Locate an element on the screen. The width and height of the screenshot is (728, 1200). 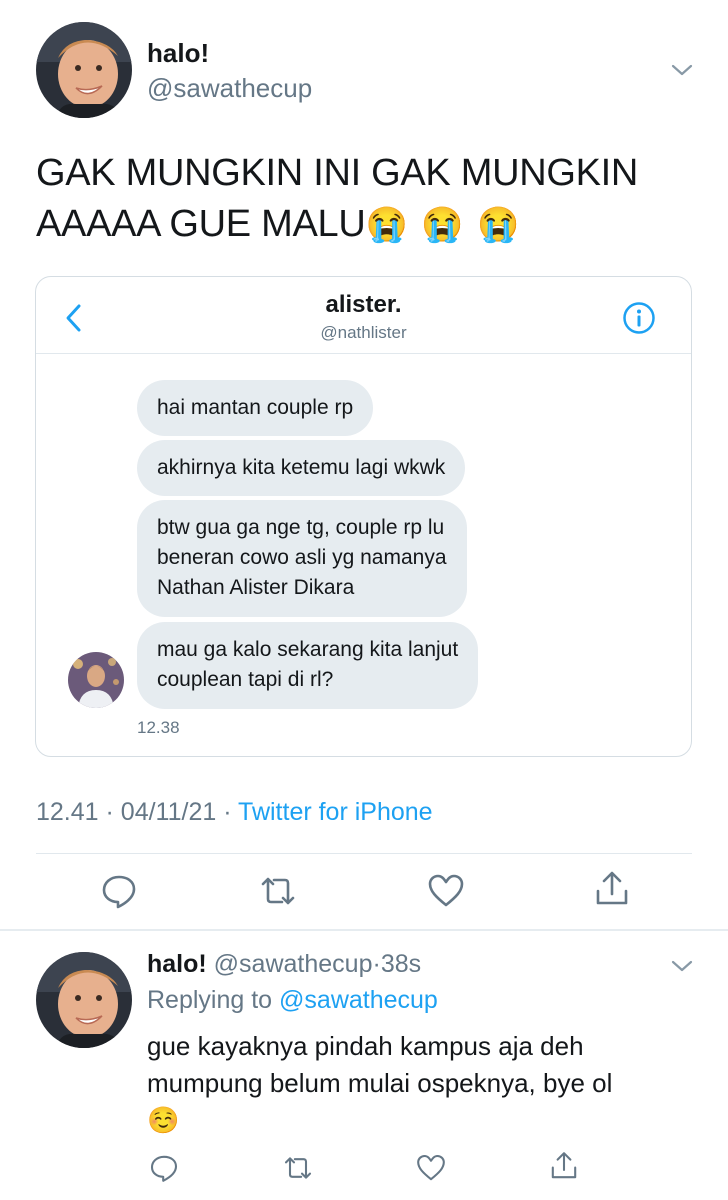
tweet-time: 12.41 is located at coordinates (67, 812).